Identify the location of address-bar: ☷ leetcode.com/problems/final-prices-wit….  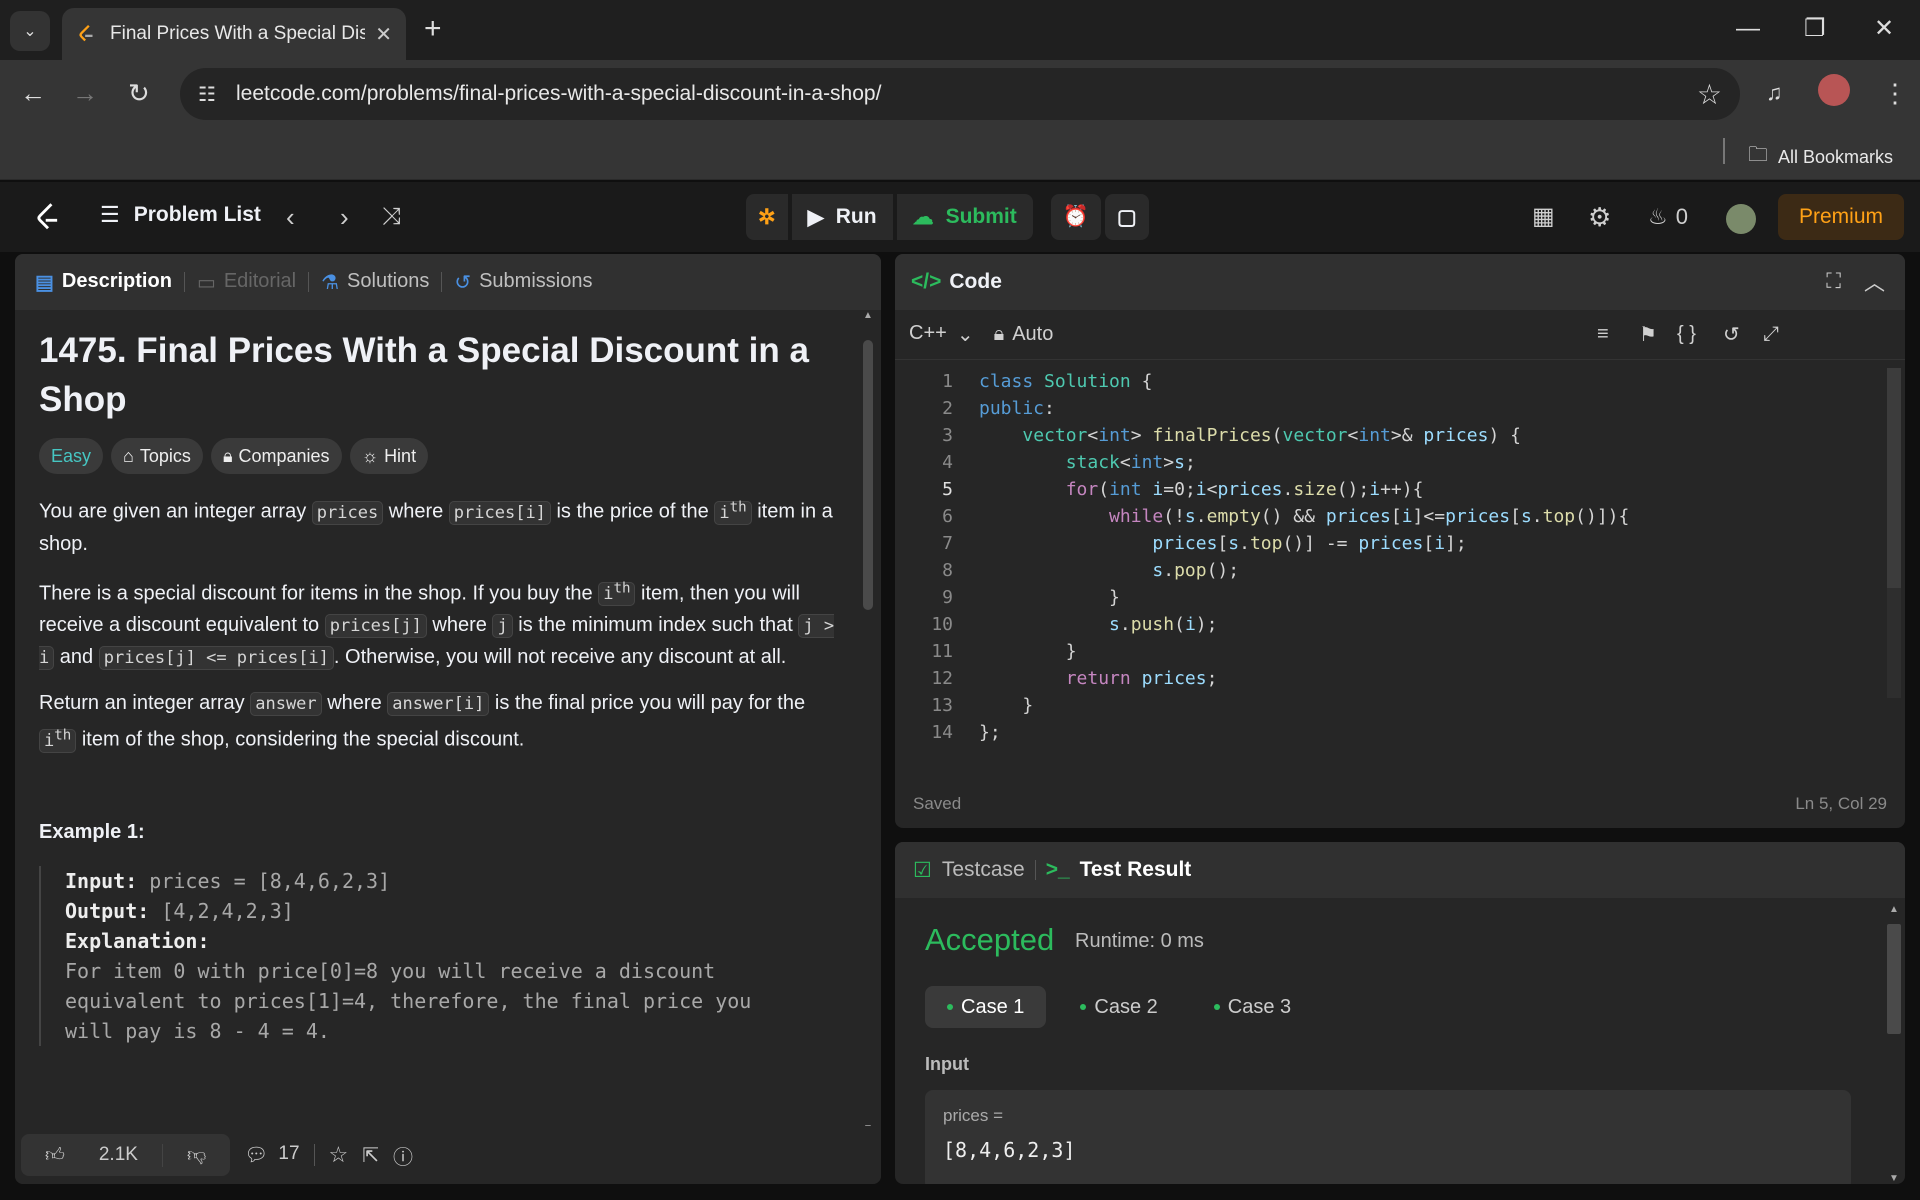
(960, 94).